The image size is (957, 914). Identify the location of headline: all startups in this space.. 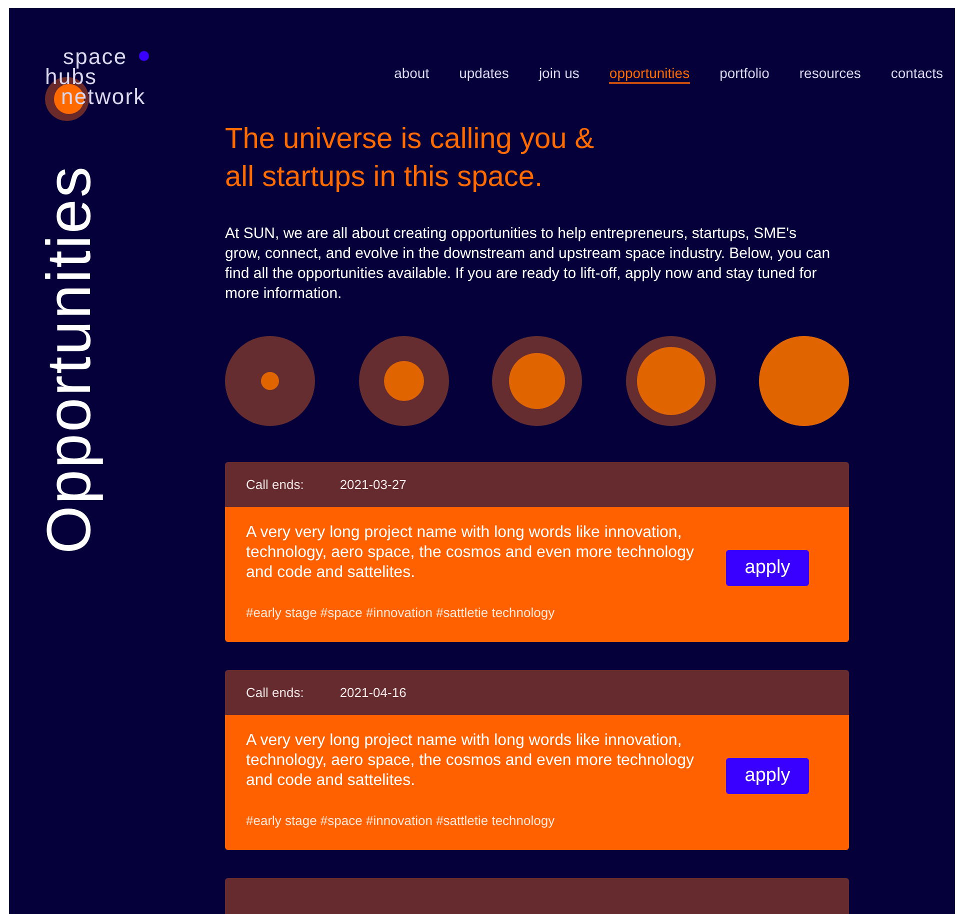
(384, 177).